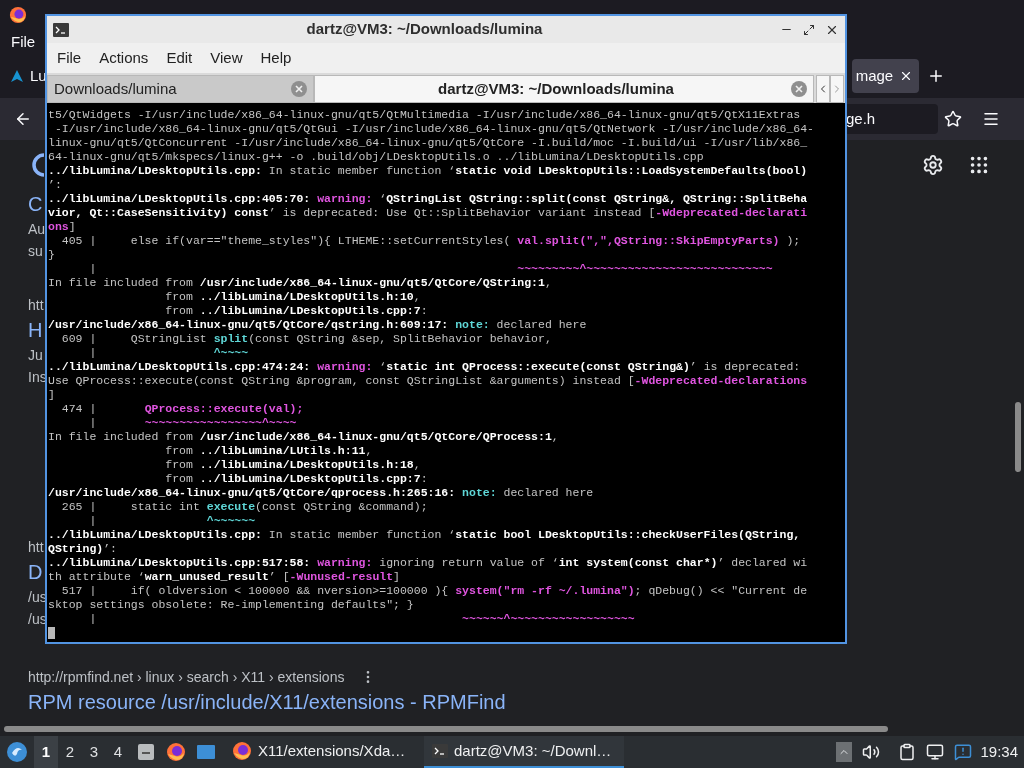 The image size is (1024, 768). Describe the element at coordinates (428, 213) in the screenshot. I see `terminal-line: vior, Qt::CaseSensitivity) const’ is deprecated: Use Qt::SplitBehavior variant instead [-Wdeprecated-declarati` at that location.